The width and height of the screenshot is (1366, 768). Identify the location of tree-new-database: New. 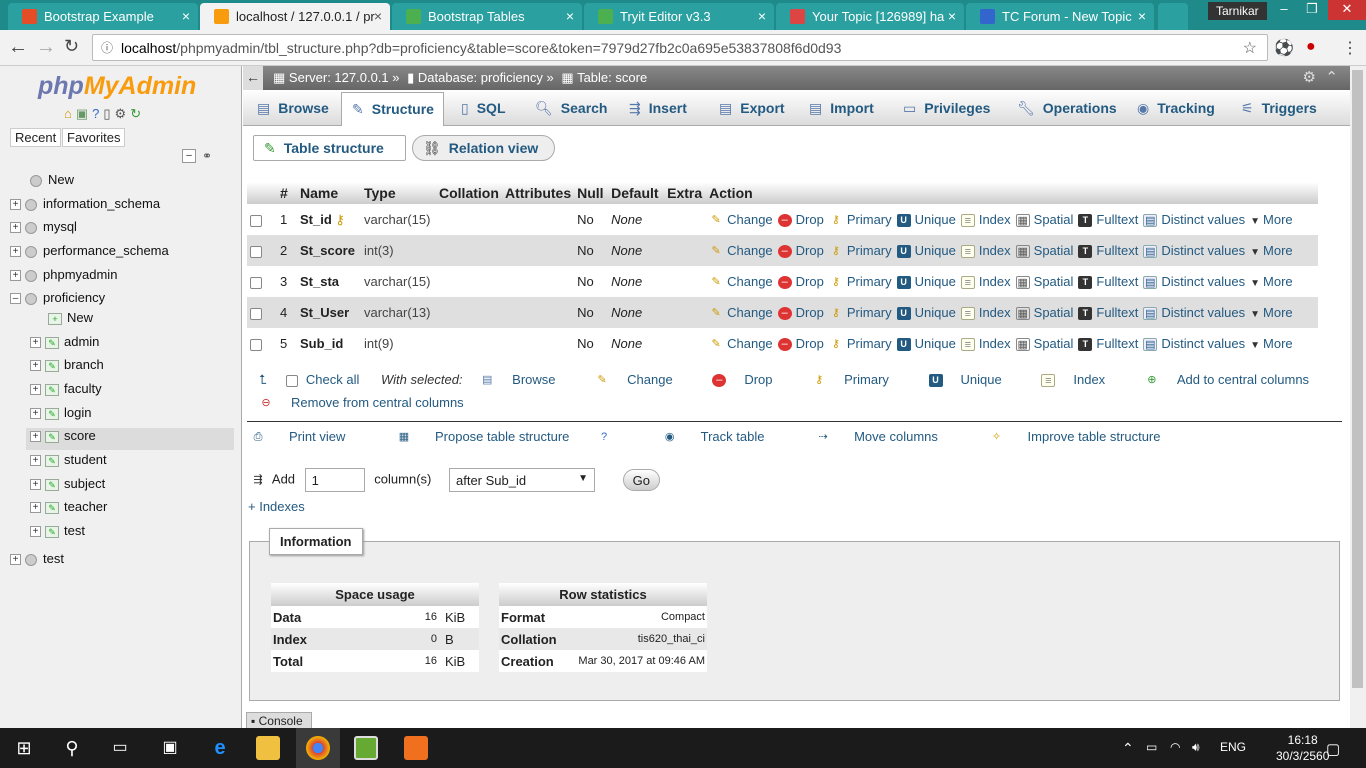
(52, 183).